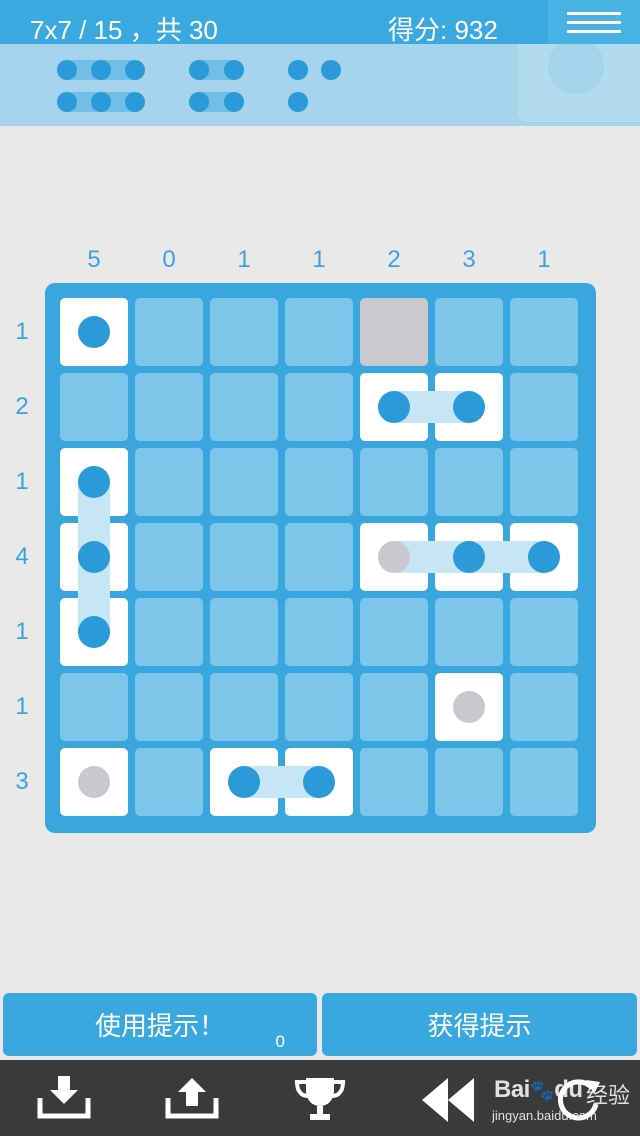 The width and height of the screenshot is (640, 1136). Describe the element at coordinates (394, 259) in the screenshot. I see `column-clue: 2` at that location.